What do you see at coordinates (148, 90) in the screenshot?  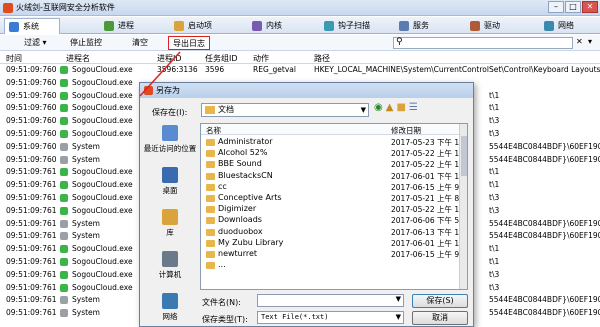 I see `dialog-app-icon` at bounding box center [148, 90].